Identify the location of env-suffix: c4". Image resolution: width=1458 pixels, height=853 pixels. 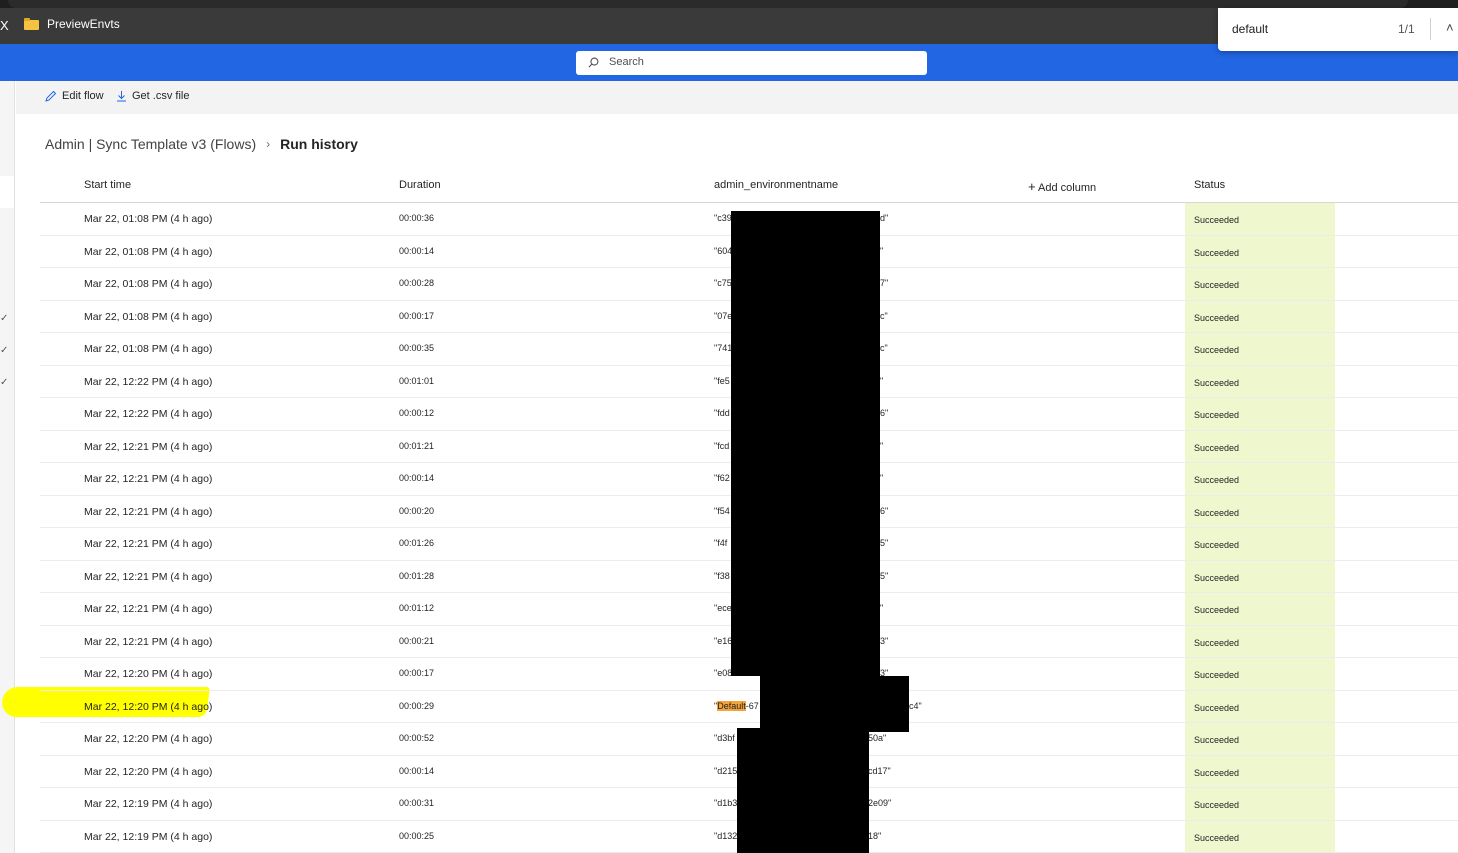
(915, 705).